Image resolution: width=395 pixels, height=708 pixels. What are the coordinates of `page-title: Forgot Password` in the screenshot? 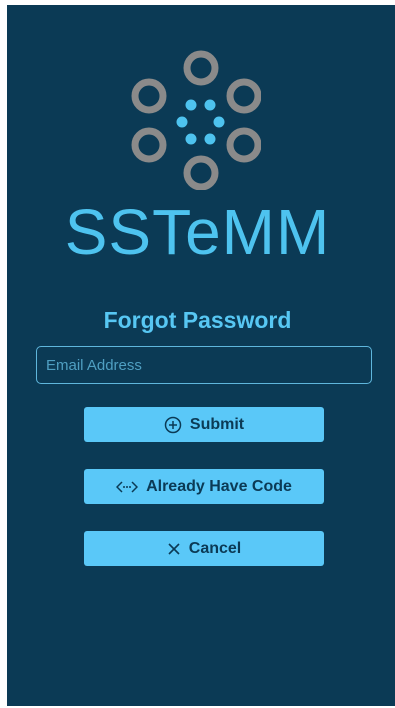 It's located at (197, 320).